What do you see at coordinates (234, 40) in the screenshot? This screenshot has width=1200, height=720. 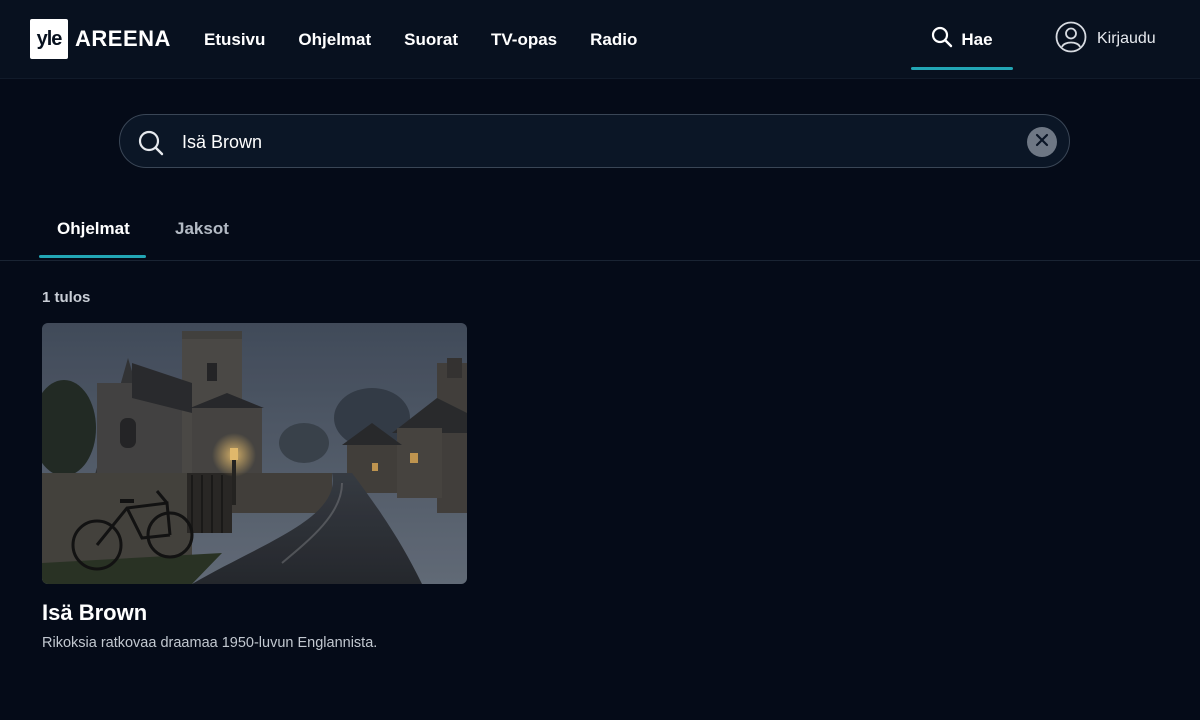 I see `nav-item-etusivu: Etusivu` at bounding box center [234, 40].